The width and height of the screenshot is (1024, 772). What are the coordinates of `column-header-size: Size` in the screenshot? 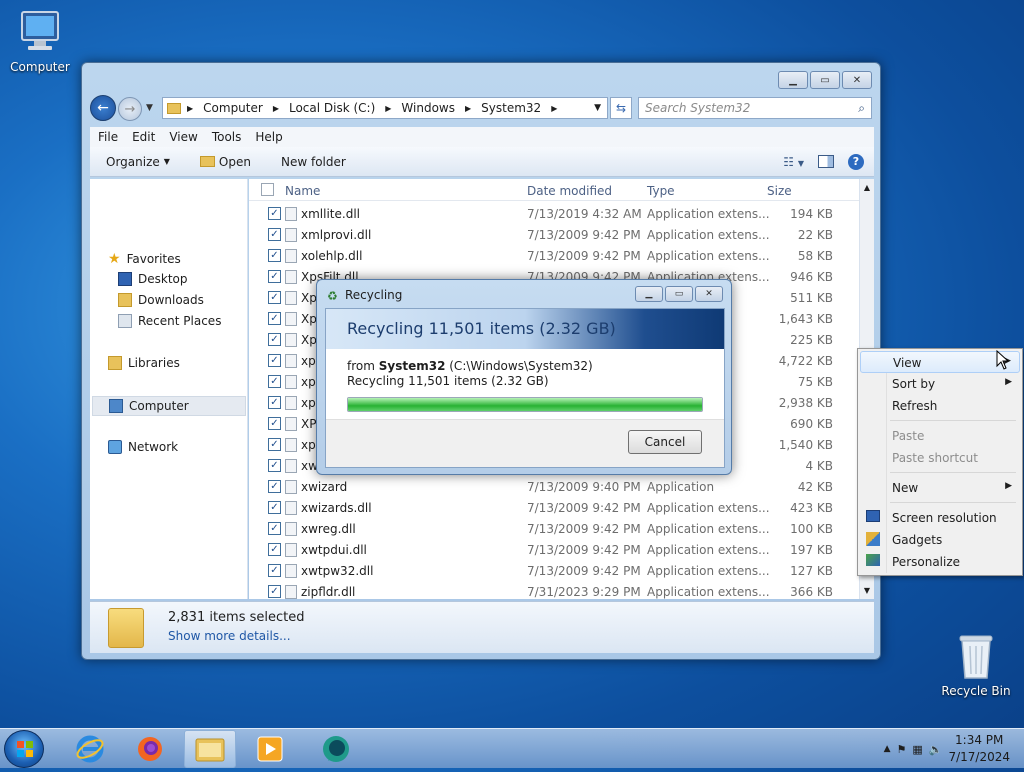 It's located at (779, 191).